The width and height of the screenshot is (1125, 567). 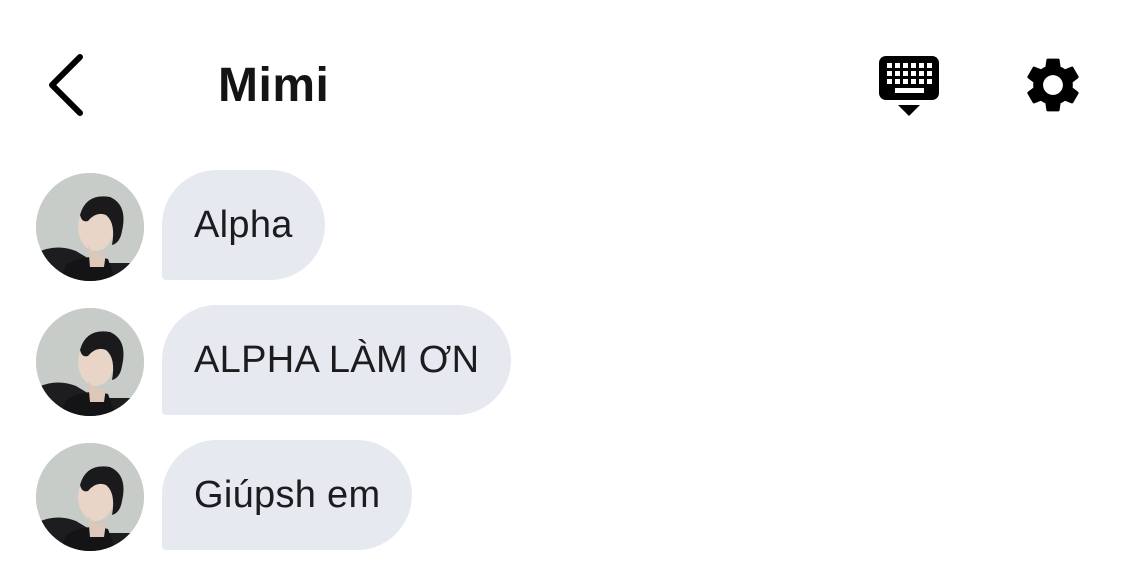 I want to click on back-button, so click(x=70, y=85).